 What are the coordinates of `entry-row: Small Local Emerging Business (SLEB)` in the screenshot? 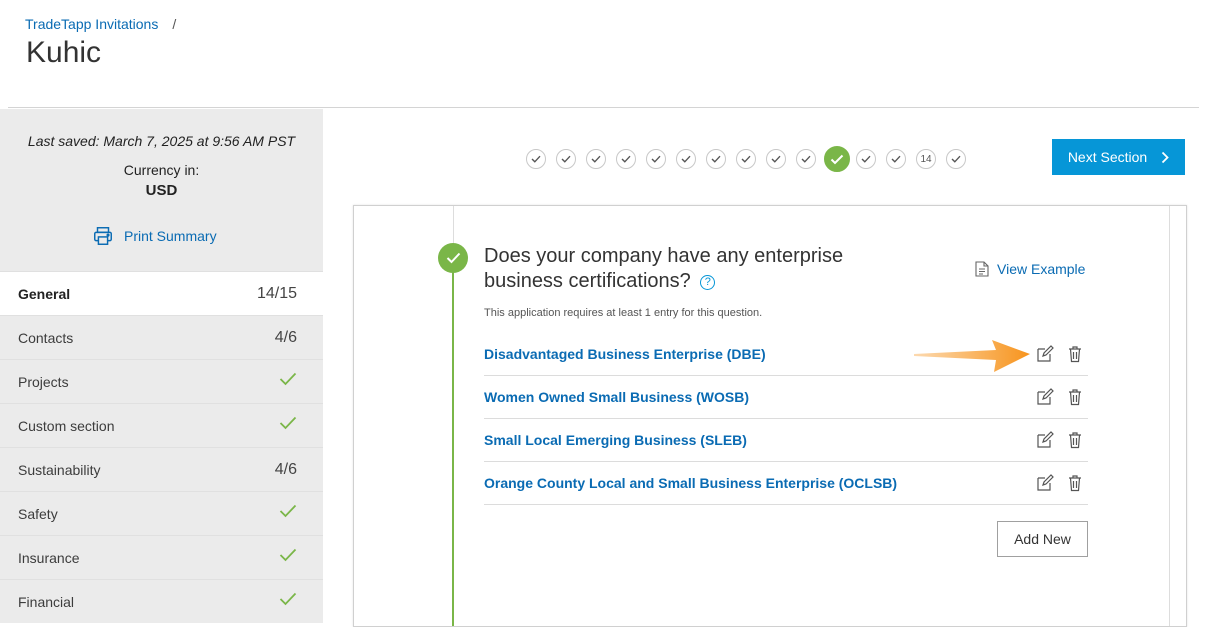 It's located at (786, 440).